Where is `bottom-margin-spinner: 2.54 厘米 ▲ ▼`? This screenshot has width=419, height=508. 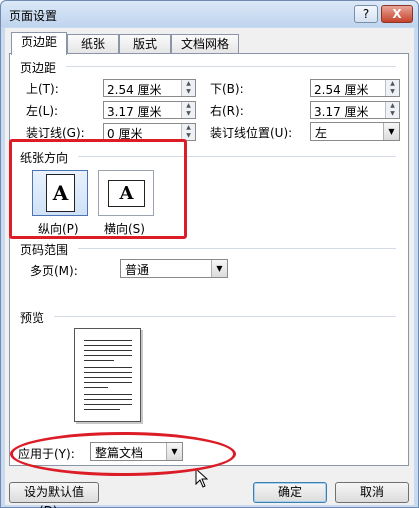 bottom-margin-spinner: 2.54 厘米 ▲ ▼ is located at coordinates (355, 88).